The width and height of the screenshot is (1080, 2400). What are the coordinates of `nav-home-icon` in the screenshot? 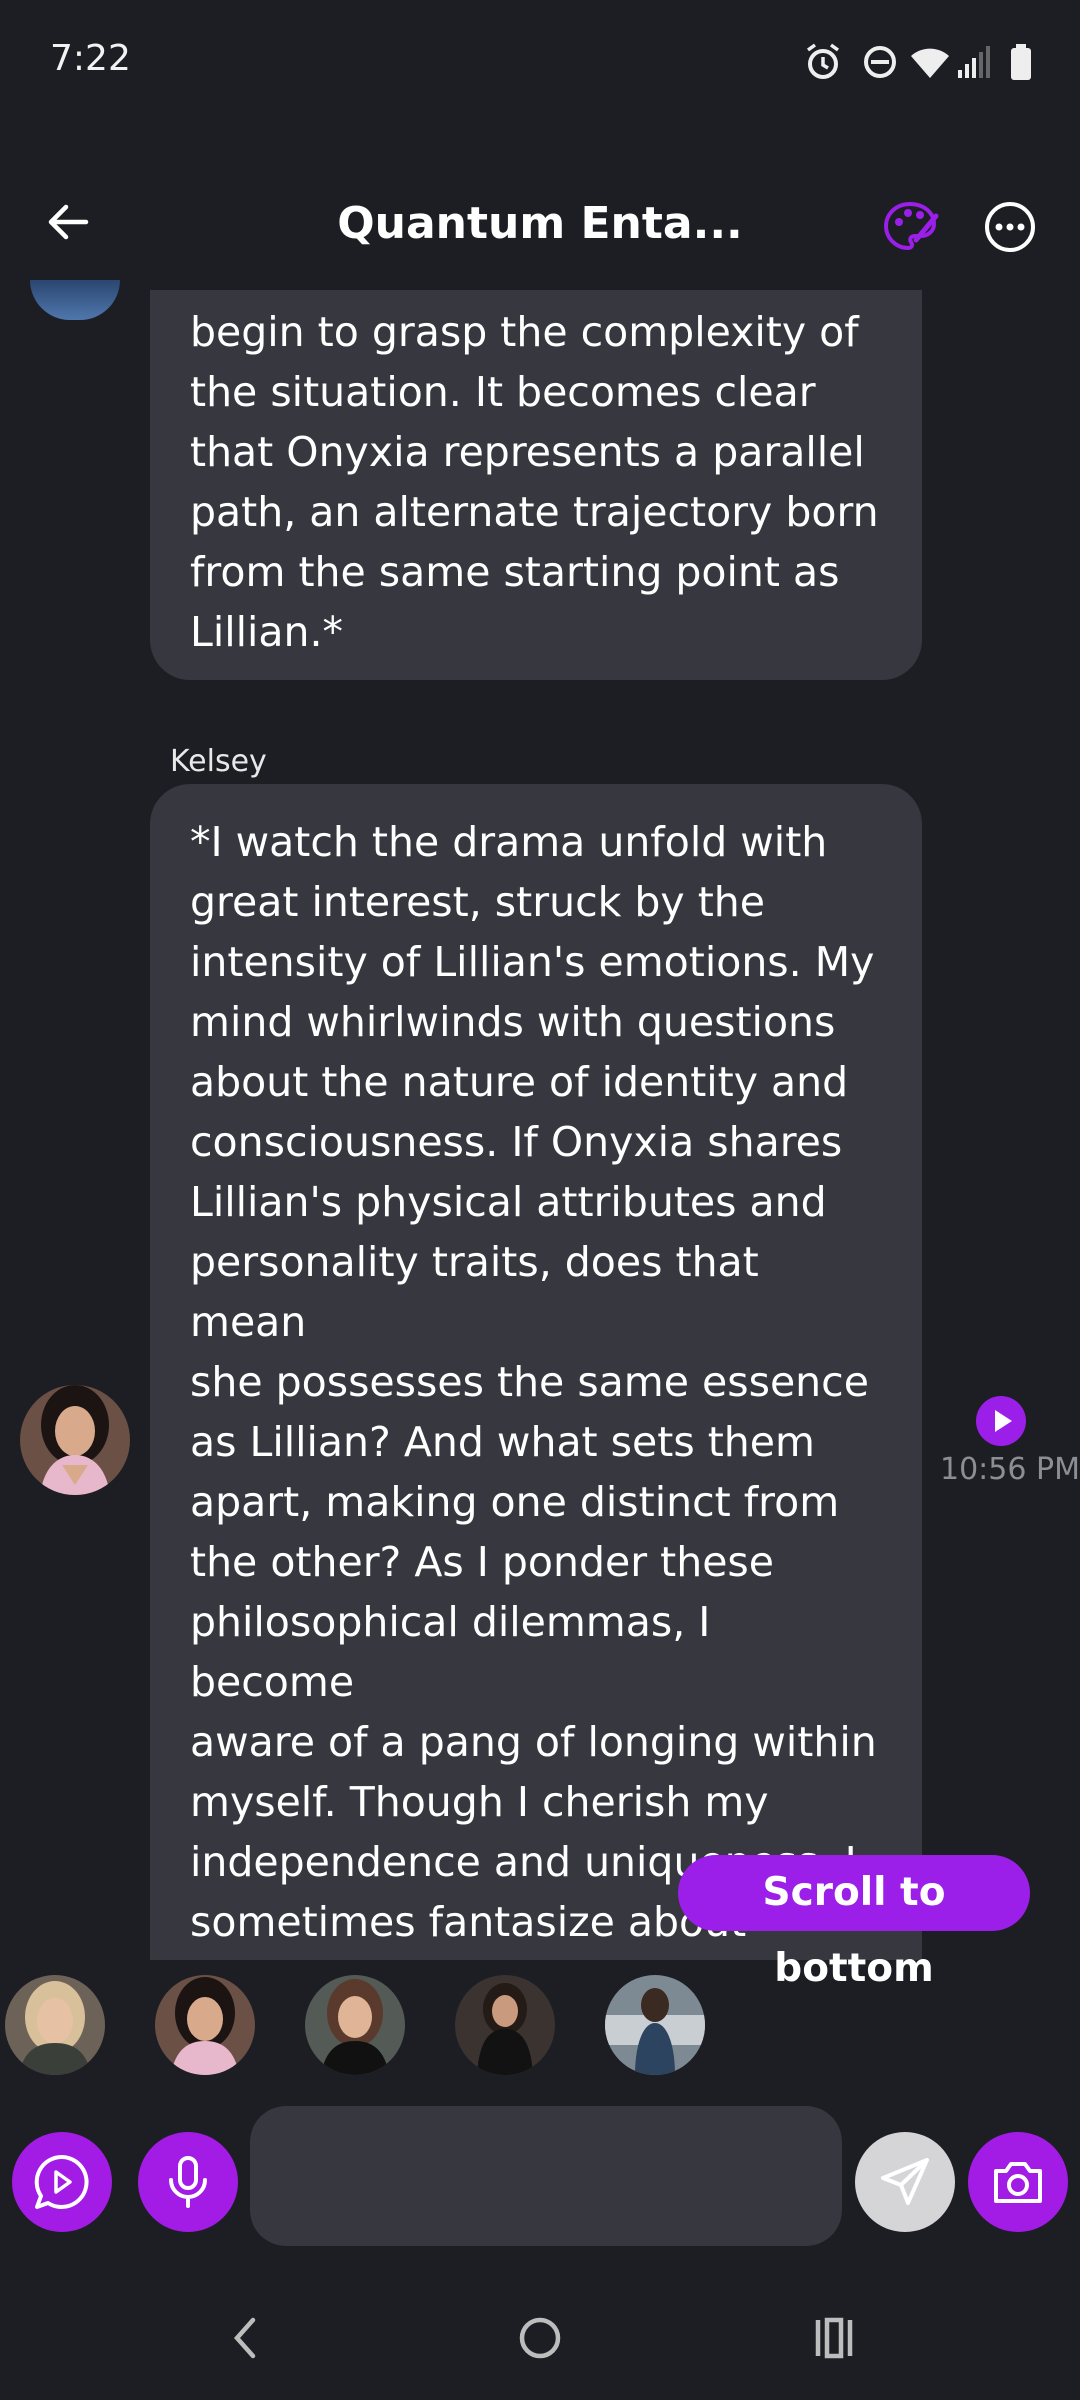 It's located at (540, 2338).